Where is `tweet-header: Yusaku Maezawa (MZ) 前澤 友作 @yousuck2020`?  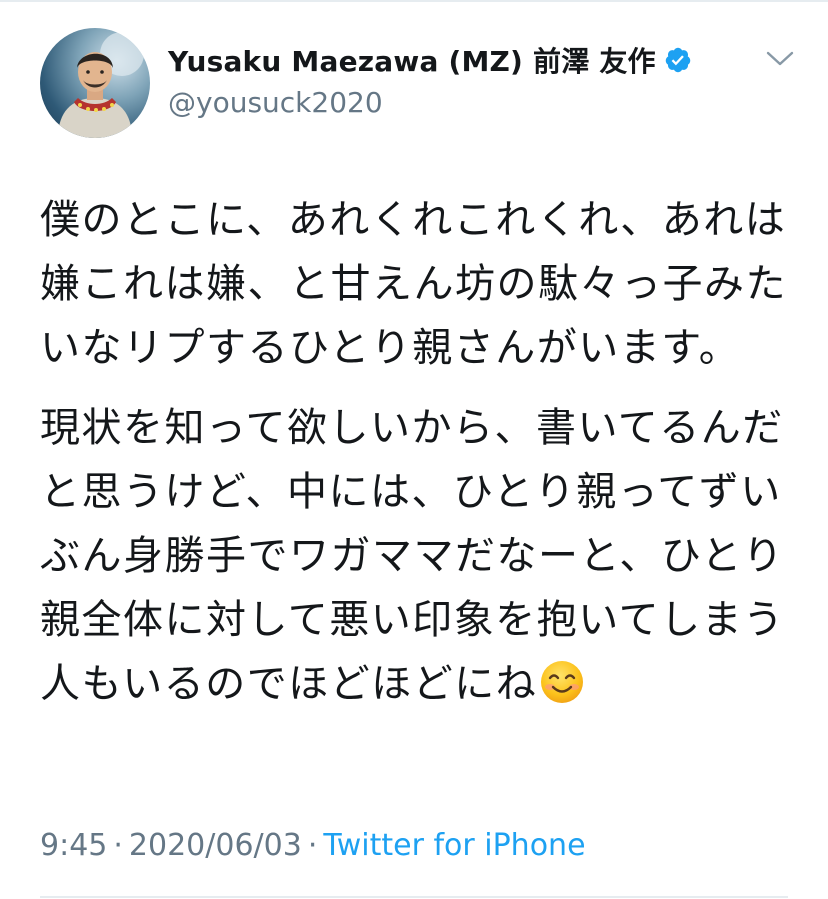
tweet-header: Yusaku Maezawa (MZ) 前澤 友作 @yousuck2020 is located at coordinates (420, 83).